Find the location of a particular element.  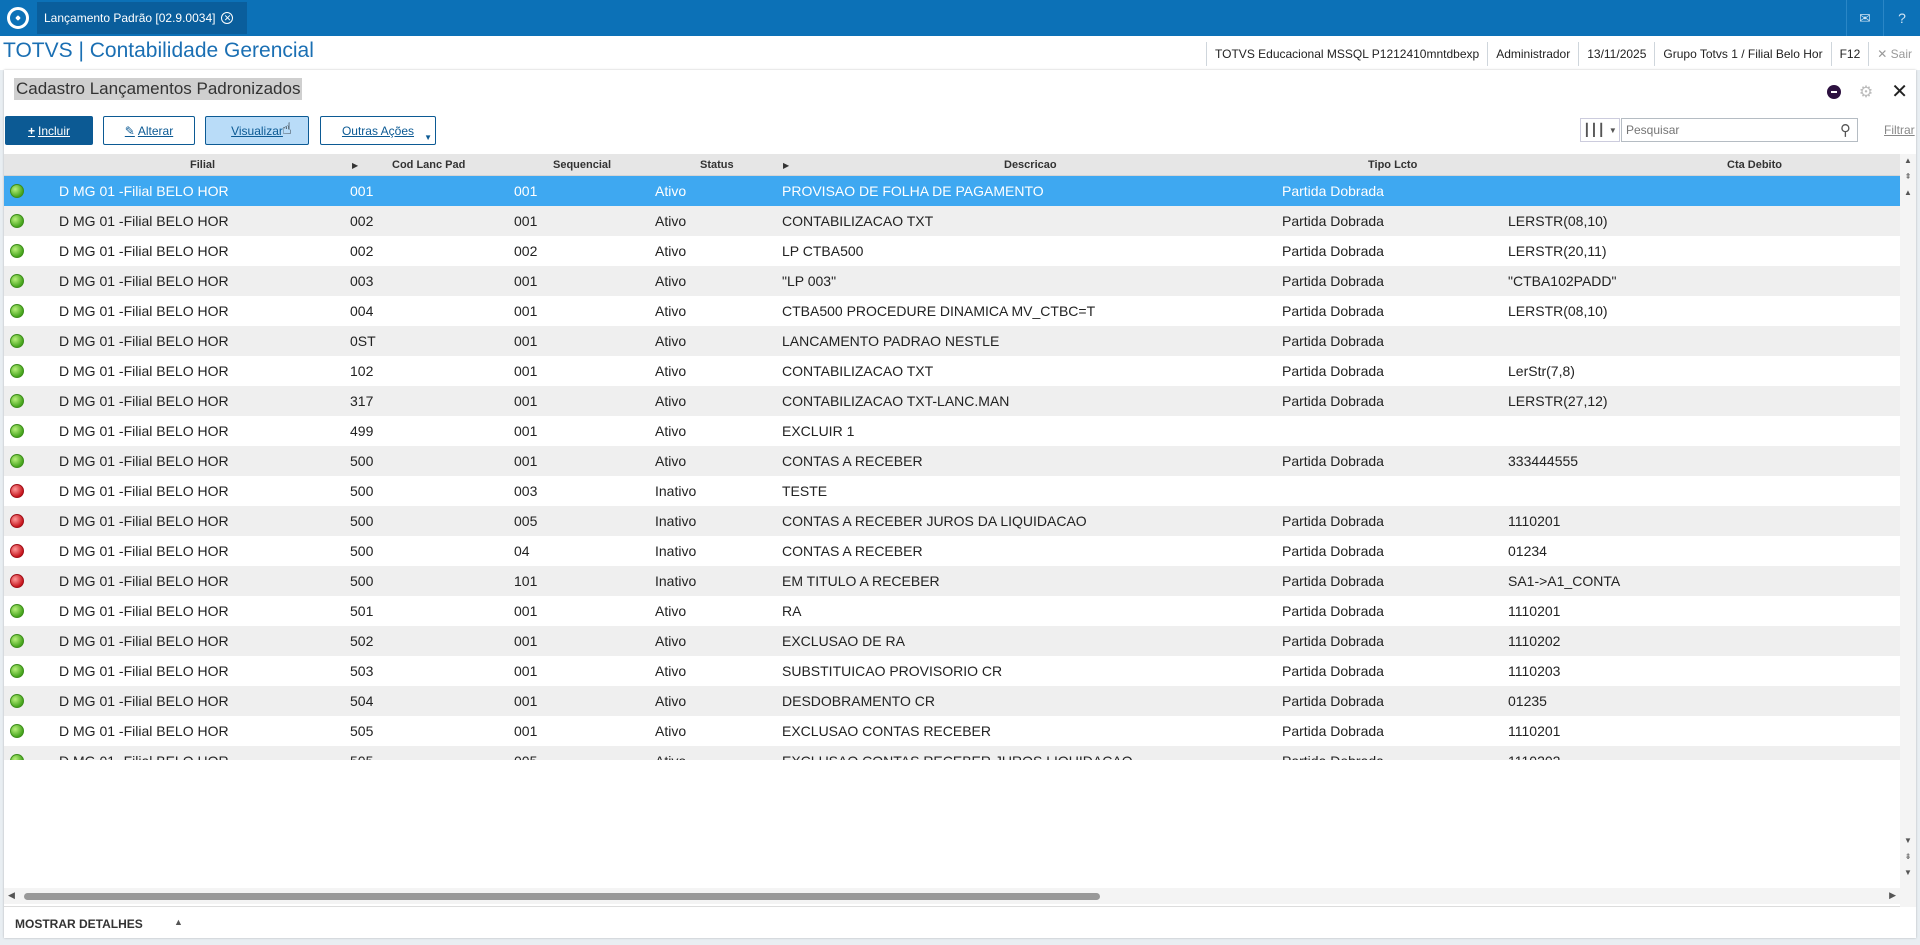

search-input is located at coordinates (1724, 130).